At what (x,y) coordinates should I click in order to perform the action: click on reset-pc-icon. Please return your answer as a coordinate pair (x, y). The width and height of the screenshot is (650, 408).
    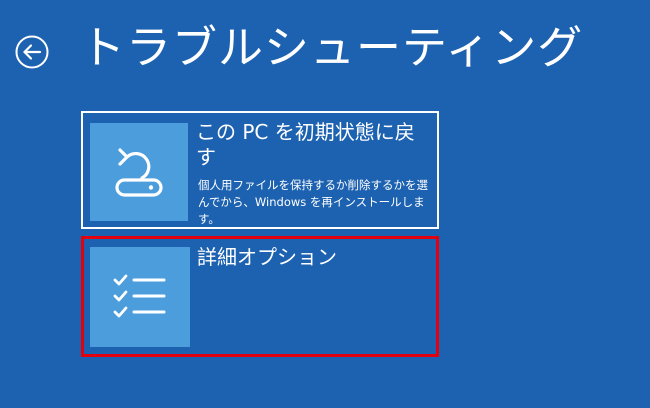
    Looking at the image, I should click on (139, 172).